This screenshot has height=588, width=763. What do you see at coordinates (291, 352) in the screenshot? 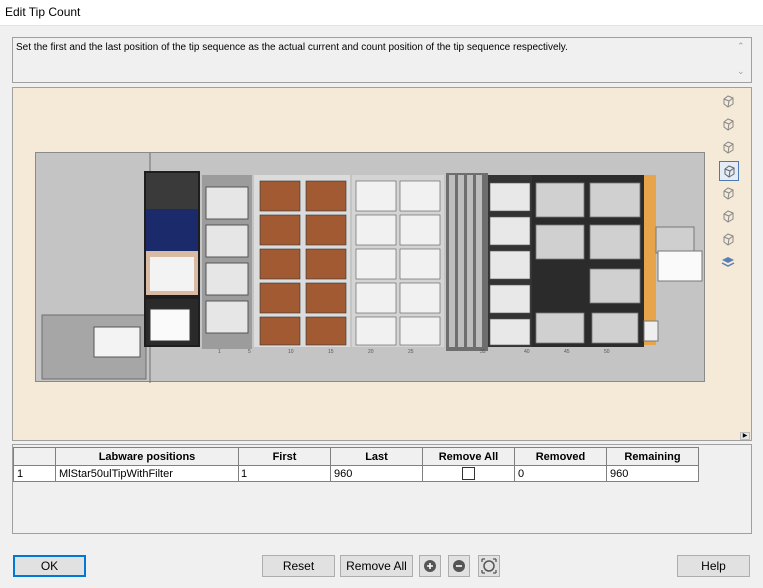
I see `deck-position-label: 10` at bounding box center [291, 352].